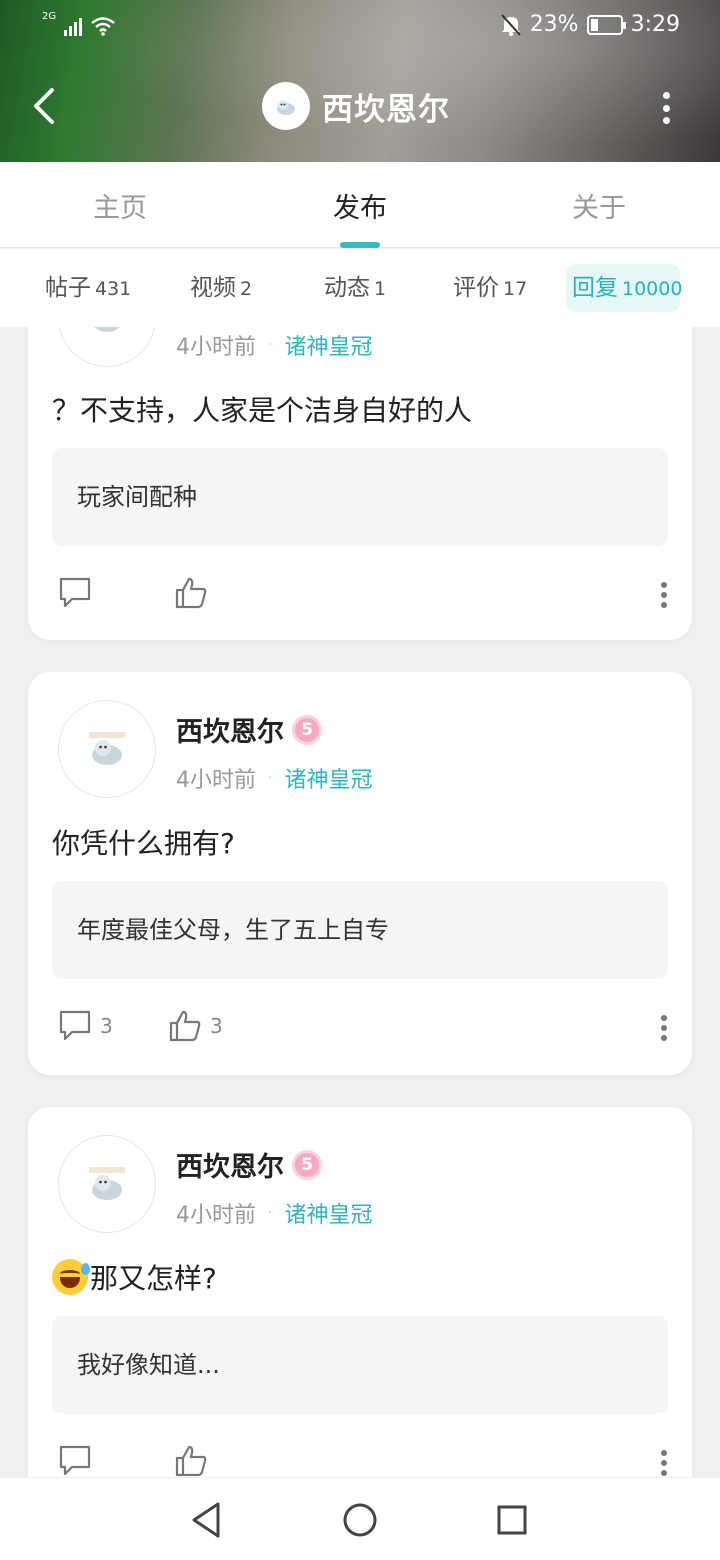 The width and height of the screenshot is (720, 1560). What do you see at coordinates (73, 27) in the screenshot?
I see `signal-icon` at bounding box center [73, 27].